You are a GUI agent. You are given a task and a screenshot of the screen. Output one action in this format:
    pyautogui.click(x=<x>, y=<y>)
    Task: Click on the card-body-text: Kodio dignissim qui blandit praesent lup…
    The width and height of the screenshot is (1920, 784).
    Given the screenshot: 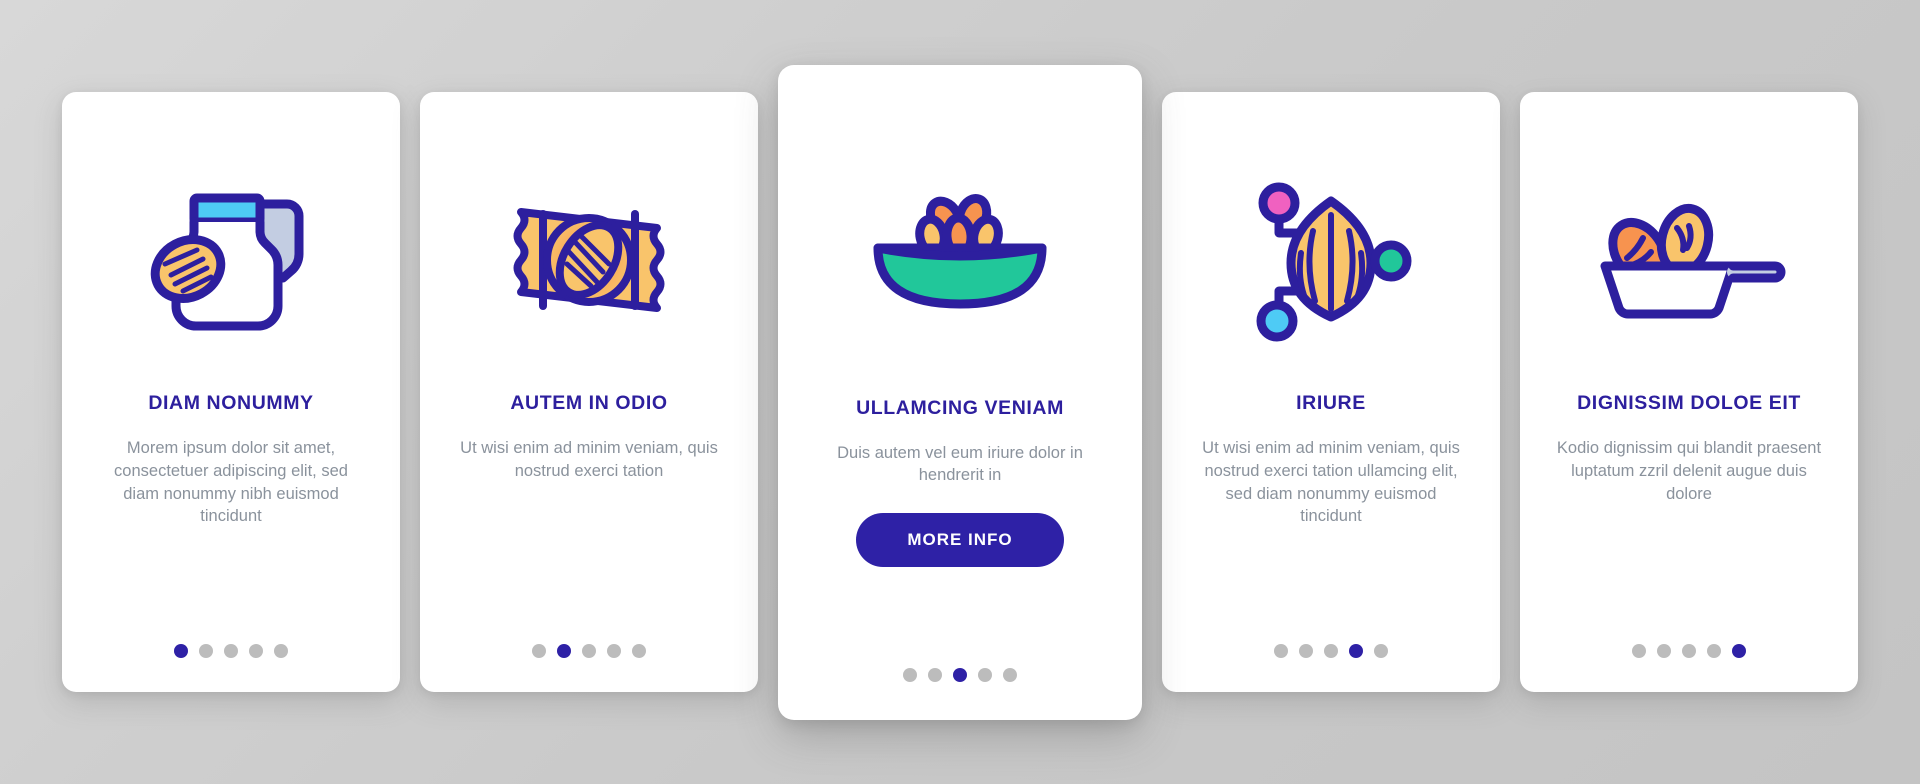 What is the action you would take?
    pyautogui.click(x=1689, y=471)
    